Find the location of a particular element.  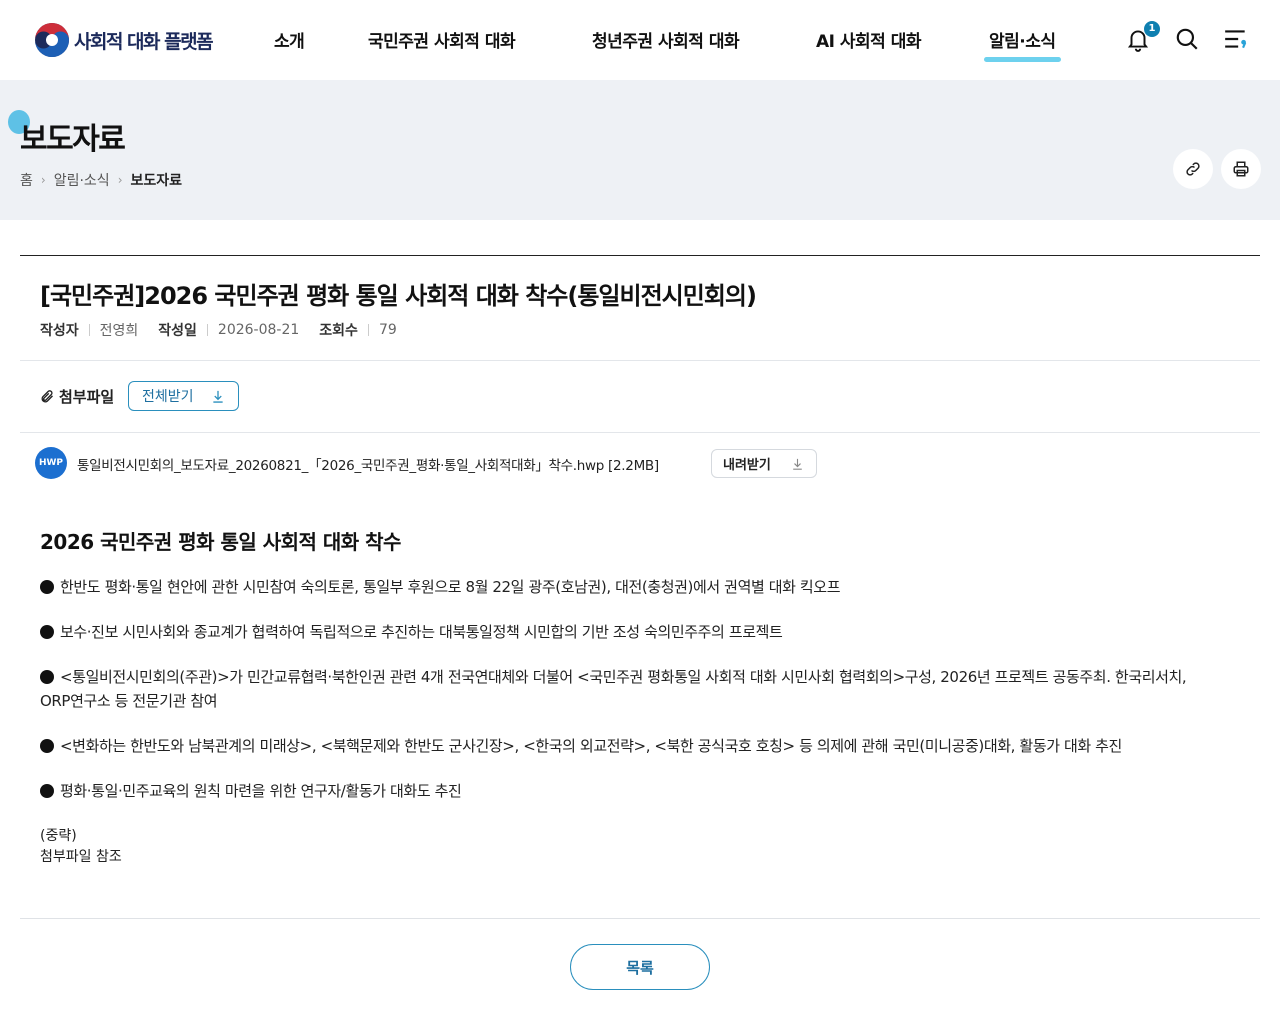

search-icon is located at coordinates (1187, 39).